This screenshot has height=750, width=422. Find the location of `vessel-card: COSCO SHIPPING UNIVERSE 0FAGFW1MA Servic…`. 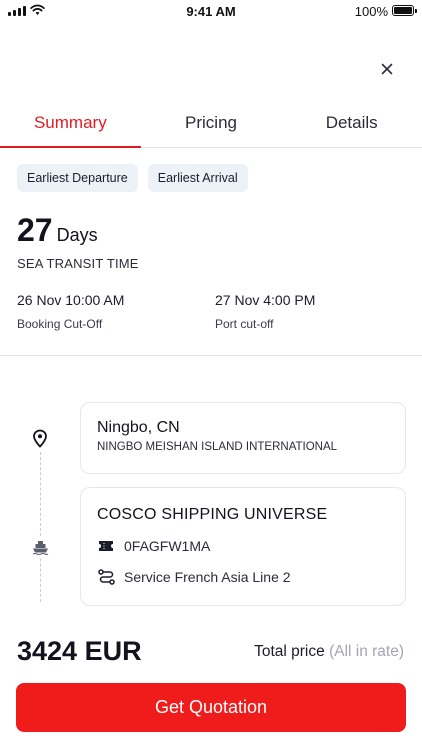

vessel-card: COSCO SHIPPING UNIVERSE 0FAGFW1MA Servic… is located at coordinates (243, 546).